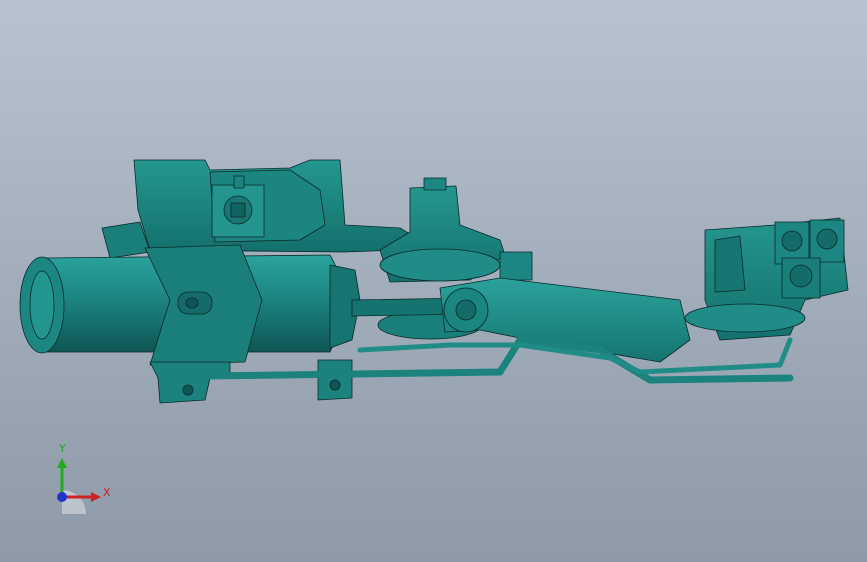 This screenshot has width=867, height=562. What do you see at coordinates (190, 382) in the screenshot?
I see `lower-mount-left` at bounding box center [190, 382].